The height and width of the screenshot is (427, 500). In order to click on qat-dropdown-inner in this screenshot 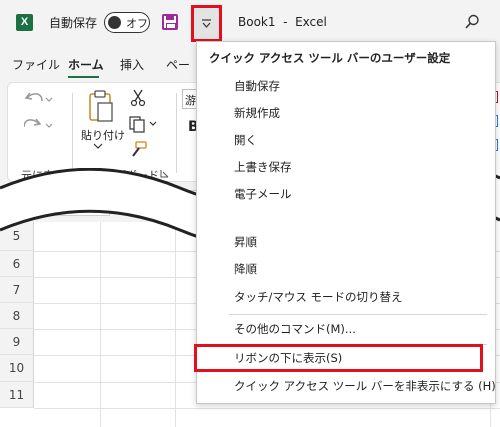, I will do `click(206, 23)`.